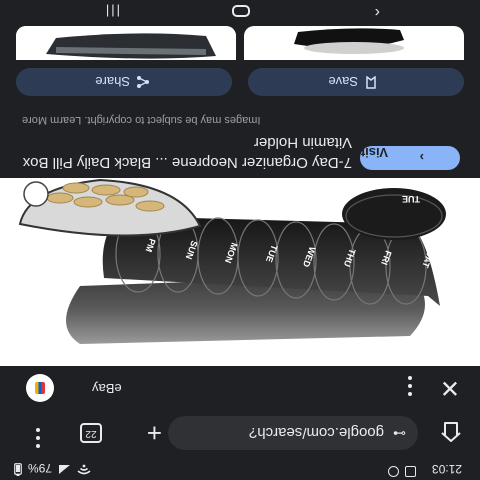 Image resolution: width=480 pixels, height=480 pixels. I want to click on bookmark-icon, so click(371, 81).